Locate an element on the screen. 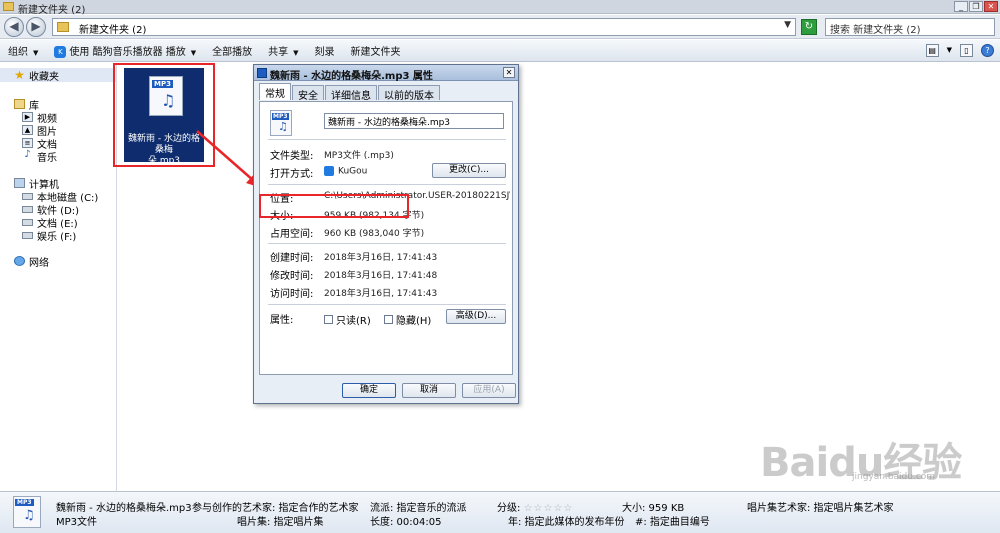  details-type: MP3文件 is located at coordinates (77, 522).